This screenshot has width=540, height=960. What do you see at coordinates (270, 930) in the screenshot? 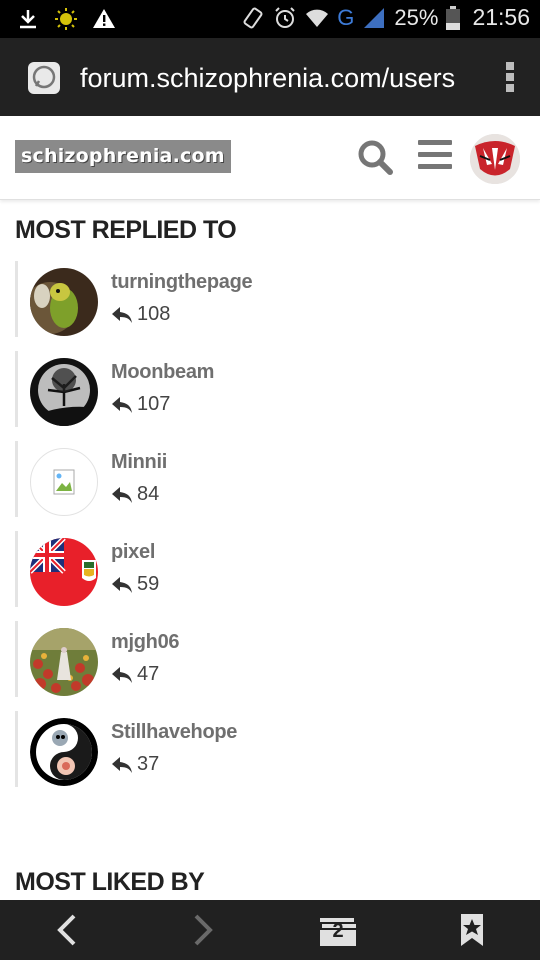
I see `browser-bottom-bar: 2` at bounding box center [270, 930].